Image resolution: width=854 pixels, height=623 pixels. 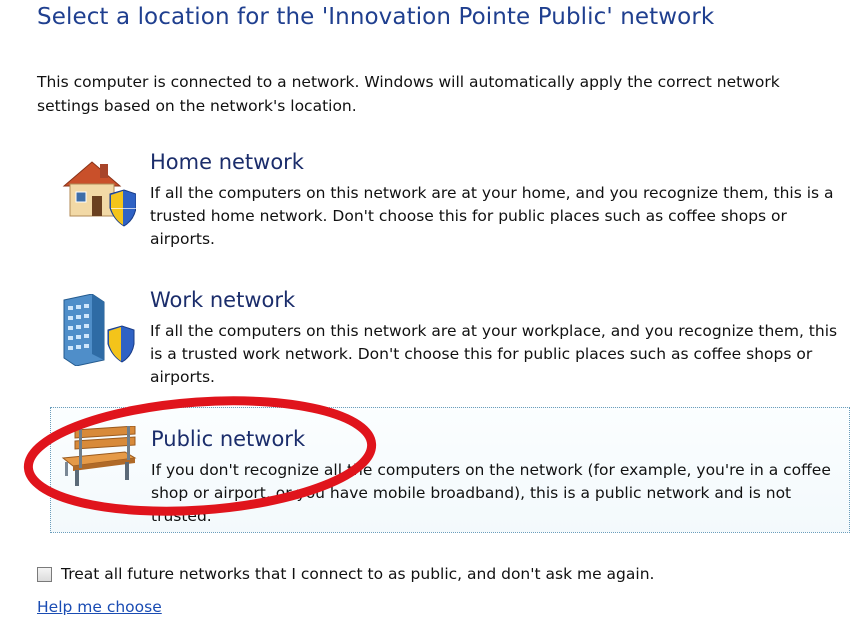 What do you see at coordinates (44, 574) in the screenshot?
I see `treat-all-public-checkbox` at bounding box center [44, 574].